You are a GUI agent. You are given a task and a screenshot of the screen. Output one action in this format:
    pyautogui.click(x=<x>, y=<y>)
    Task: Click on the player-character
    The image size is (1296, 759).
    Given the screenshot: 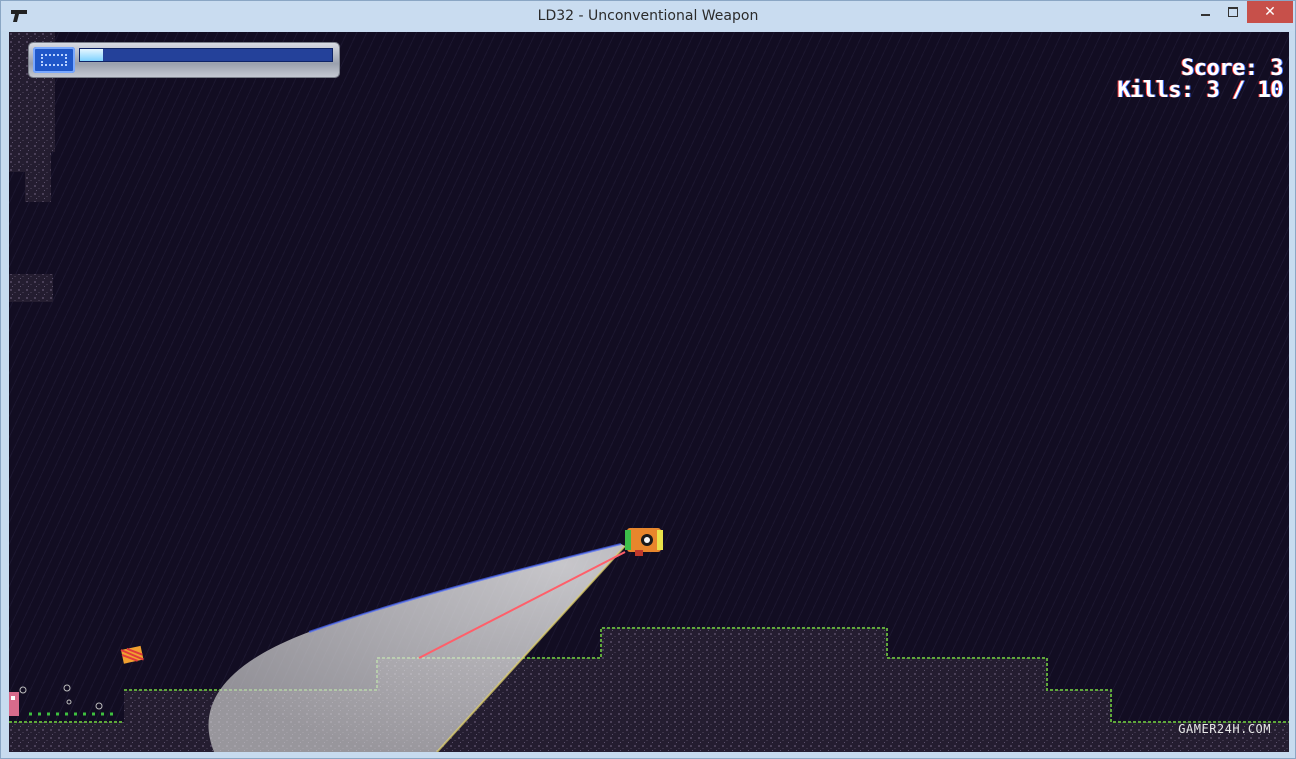 What is the action you would take?
    pyautogui.click(x=644, y=542)
    